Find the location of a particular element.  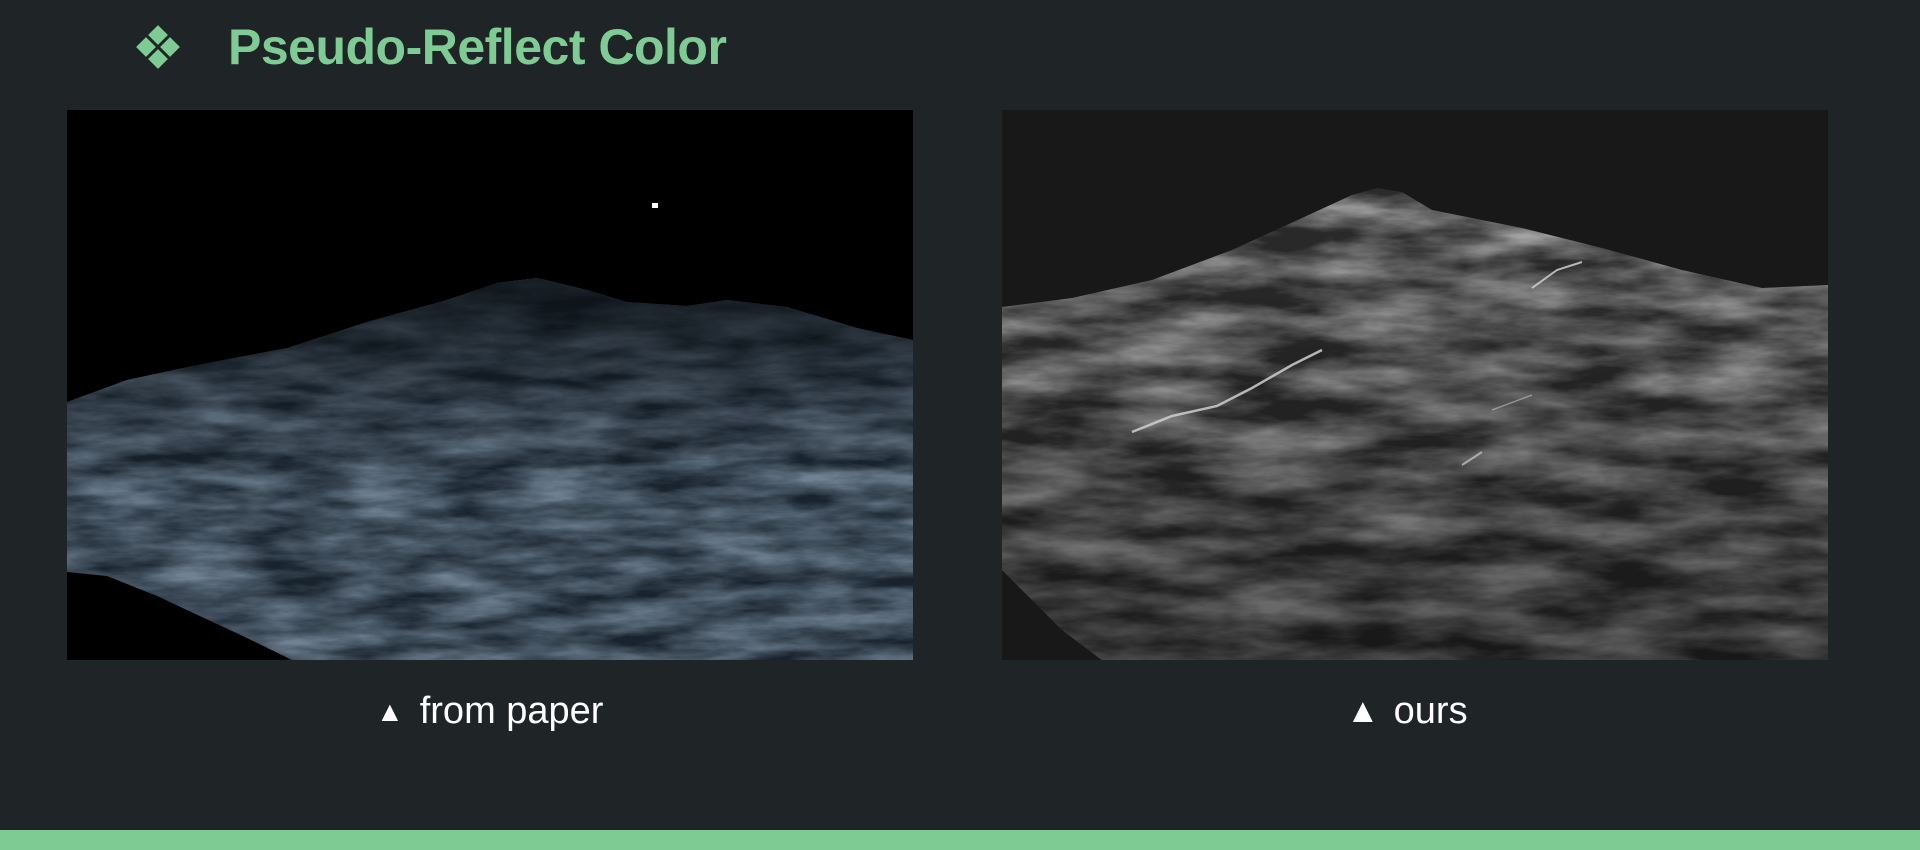

slide-header: Pseudo-Reflect Color is located at coordinates (431, 47).